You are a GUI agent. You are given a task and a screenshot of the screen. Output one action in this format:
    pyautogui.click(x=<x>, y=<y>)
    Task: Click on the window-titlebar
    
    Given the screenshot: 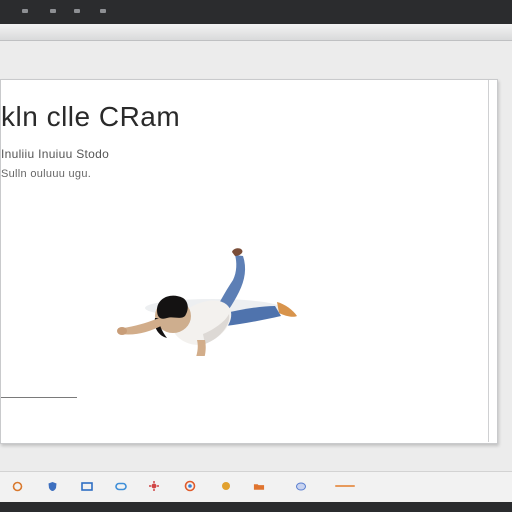 What is the action you would take?
    pyautogui.click(x=256, y=12)
    